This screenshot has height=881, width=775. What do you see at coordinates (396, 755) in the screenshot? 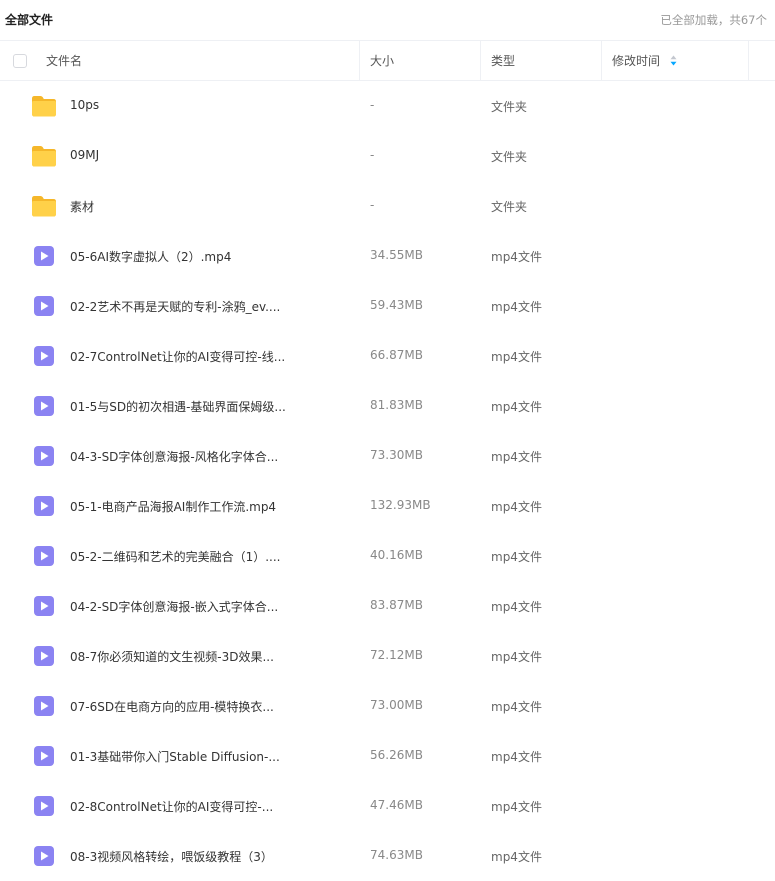
I see `file-size: 56.26MB` at bounding box center [396, 755].